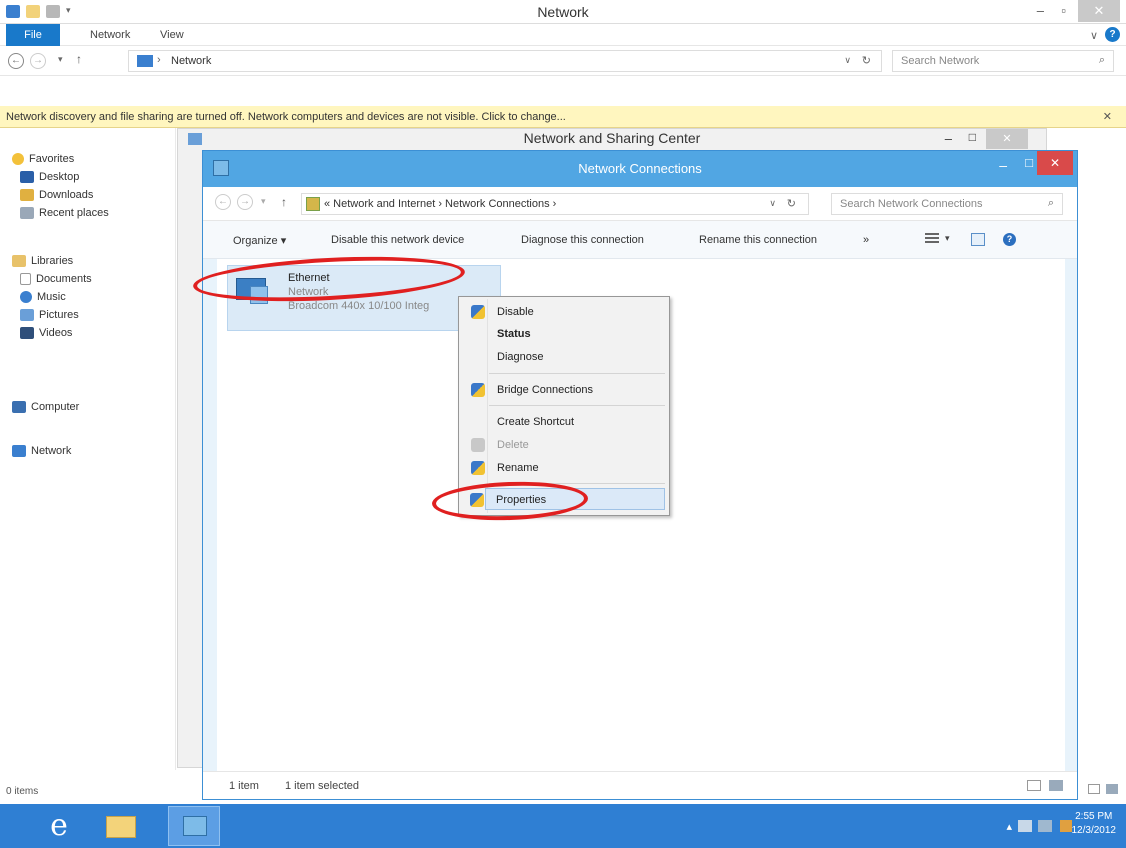 The image size is (1126, 848). I want to click on sidebar-item-favorites: Favorites, so click(43, 159).